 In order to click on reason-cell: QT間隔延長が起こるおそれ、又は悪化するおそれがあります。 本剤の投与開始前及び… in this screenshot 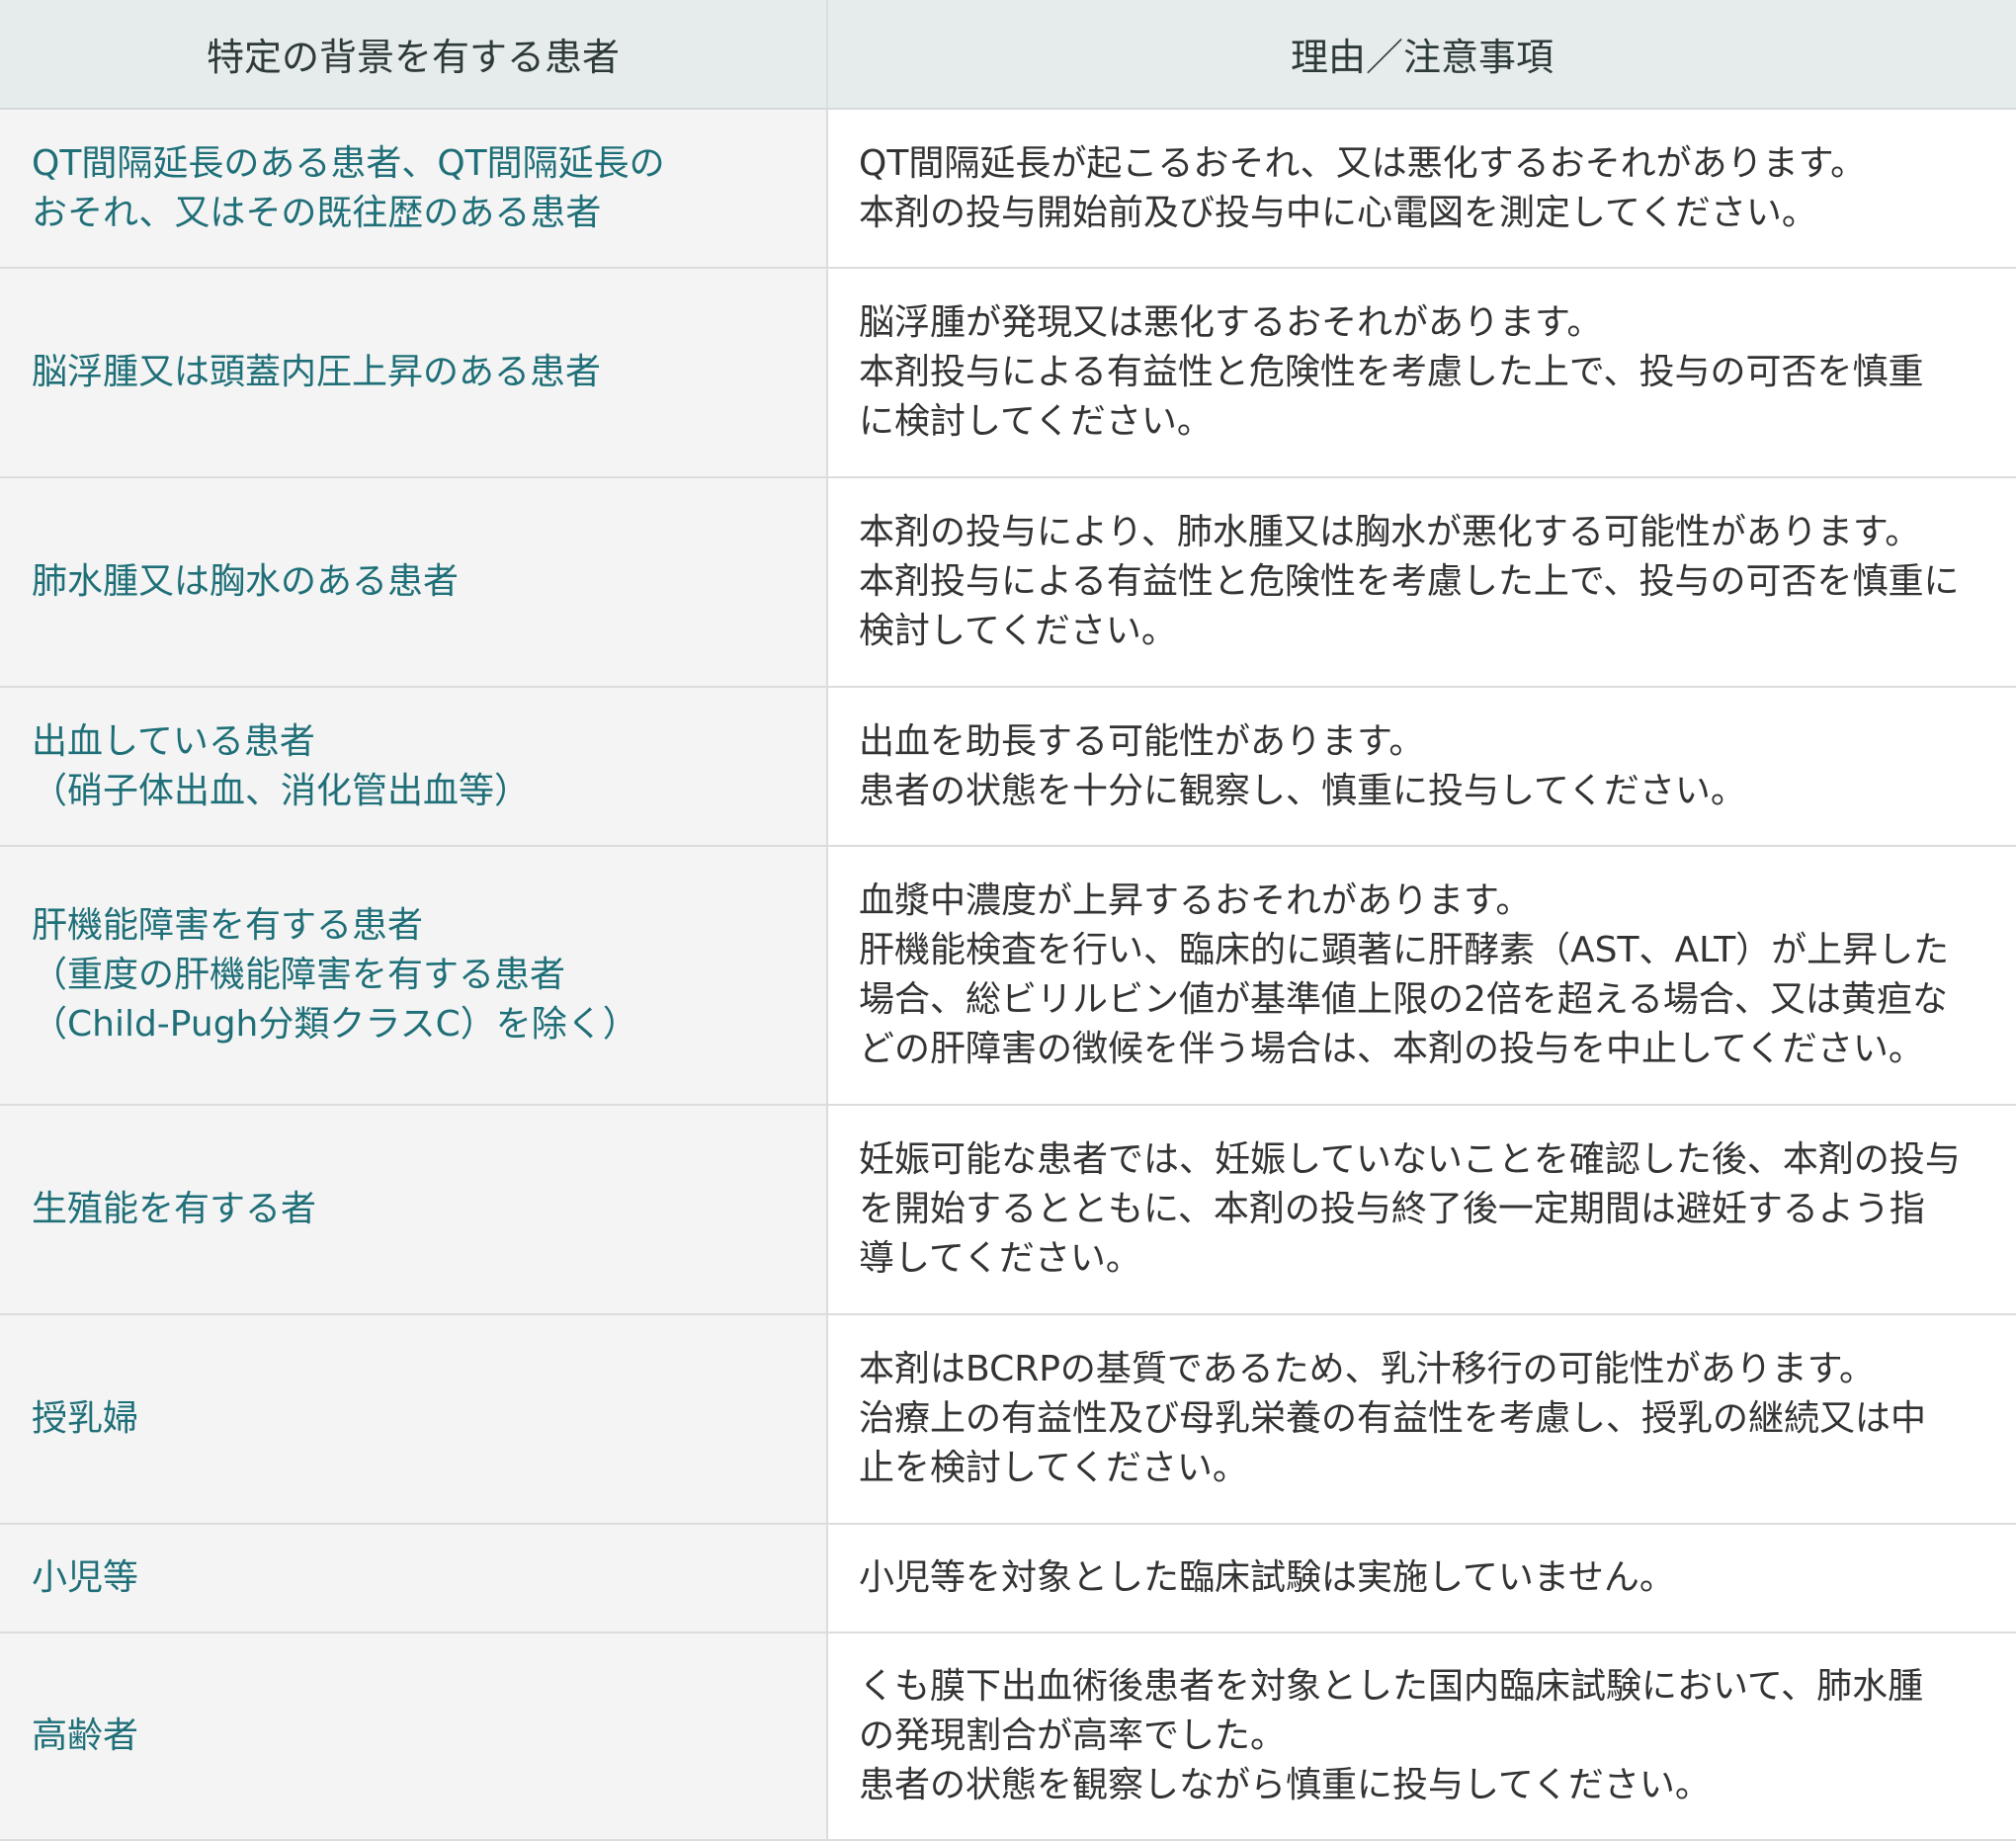, I will do `click(1421, 189)`.